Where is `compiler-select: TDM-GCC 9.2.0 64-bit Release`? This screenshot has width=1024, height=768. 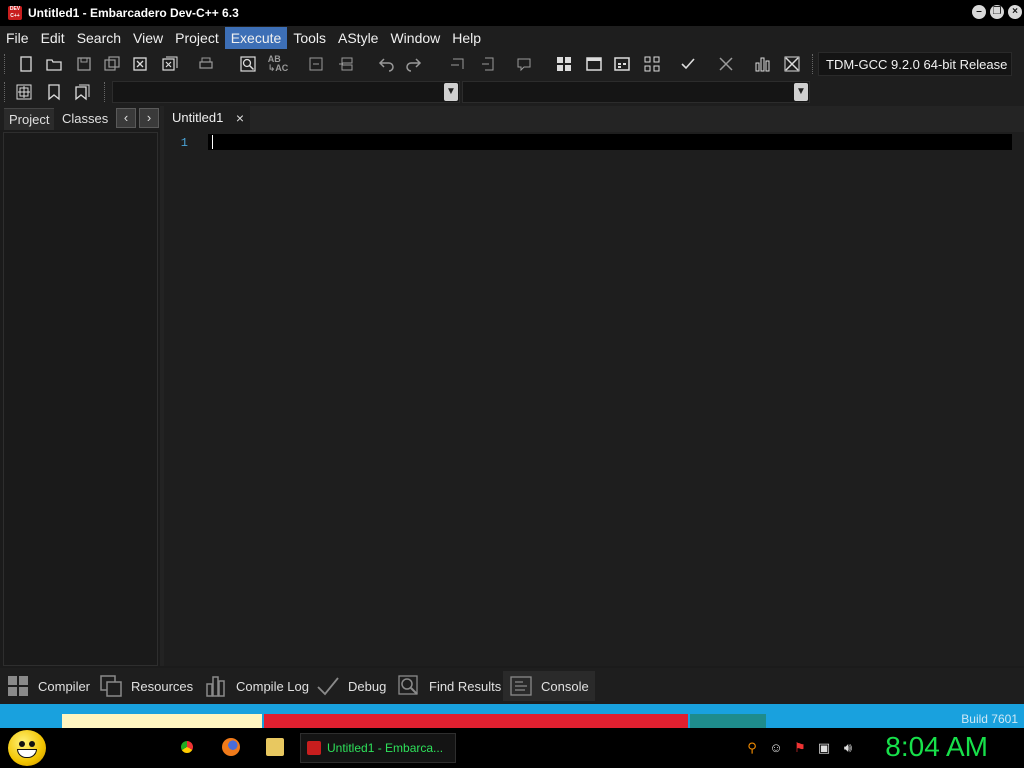 compiler-select: TDM-GCC 9.2.0 64-bit Release is located at coordinates (915, 64).